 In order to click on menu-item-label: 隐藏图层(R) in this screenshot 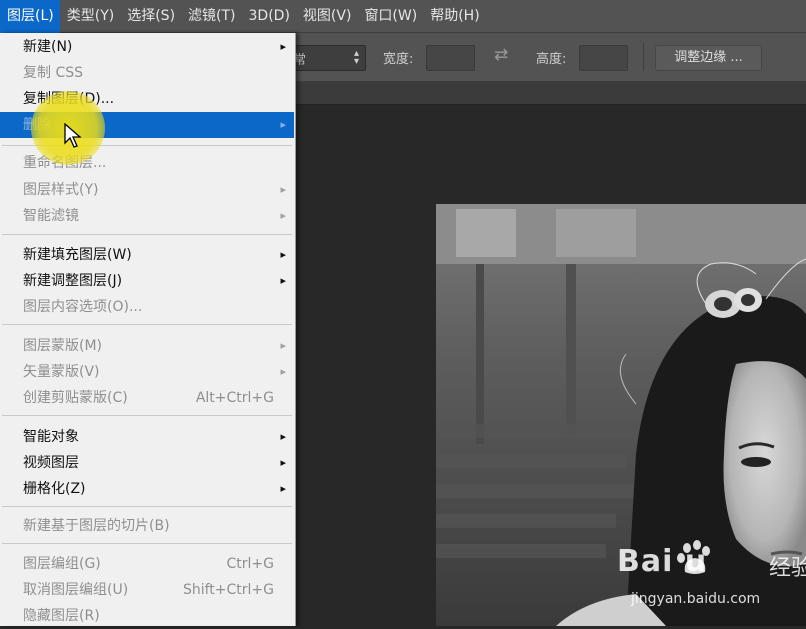, I will do `click(61, 616)`.